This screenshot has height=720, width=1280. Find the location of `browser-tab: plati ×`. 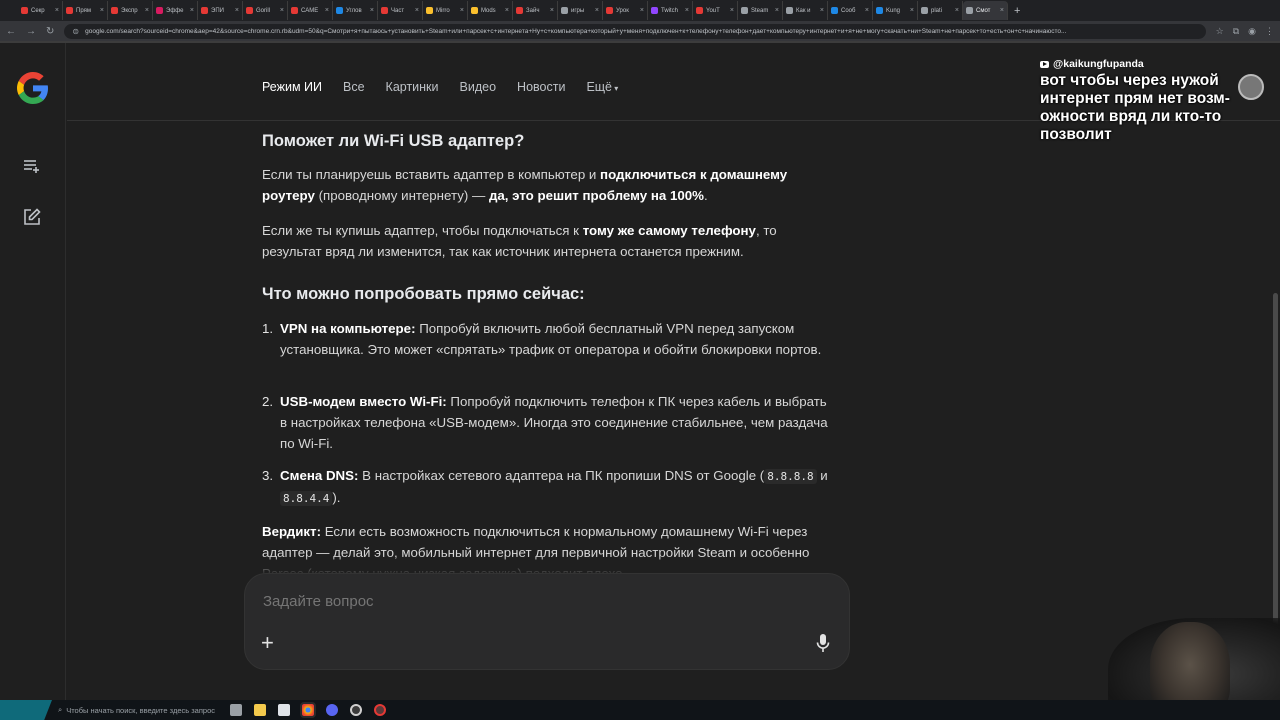

browser-tab: plati × is located at coordinates (940, 10).